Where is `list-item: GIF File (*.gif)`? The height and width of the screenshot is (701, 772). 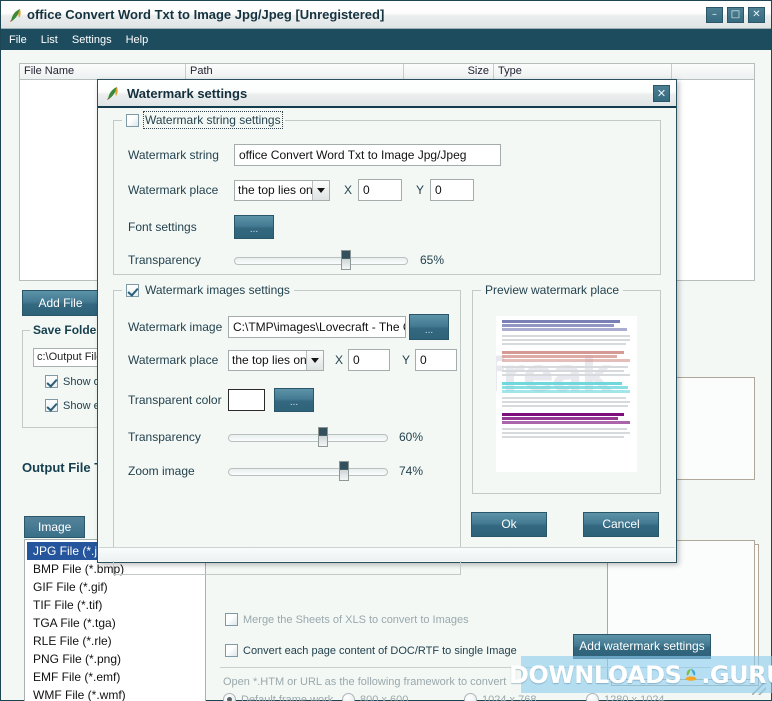
list-item: GIF File (*.gif) is located at coordinates (115, 587).